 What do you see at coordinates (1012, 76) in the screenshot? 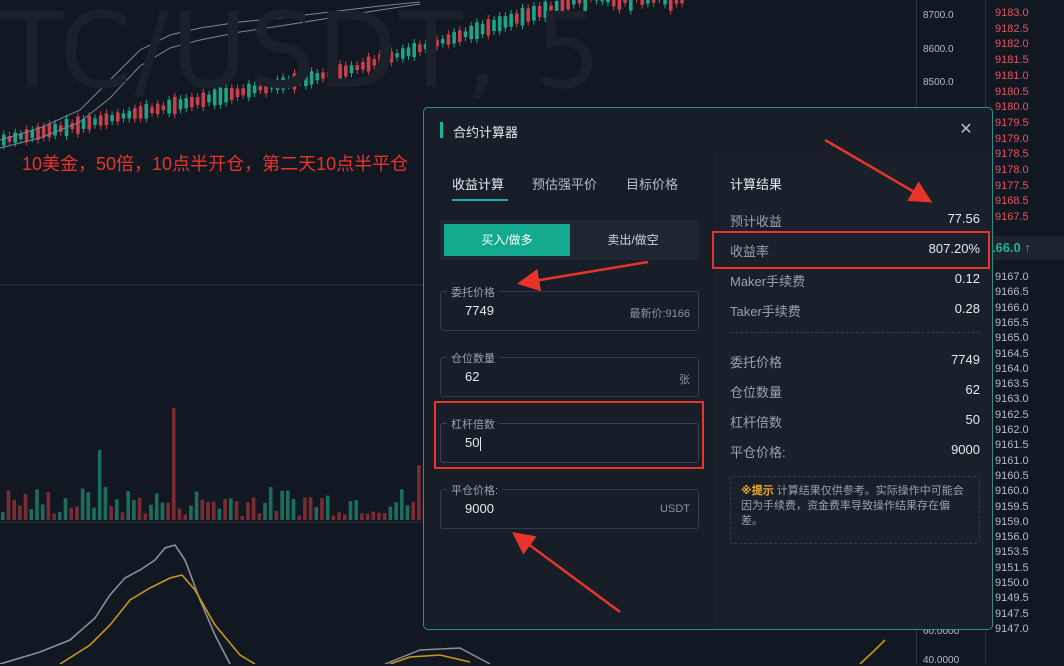
I see `orderbook-ask-price: 9181.0` at bounding box center [1012, 76].